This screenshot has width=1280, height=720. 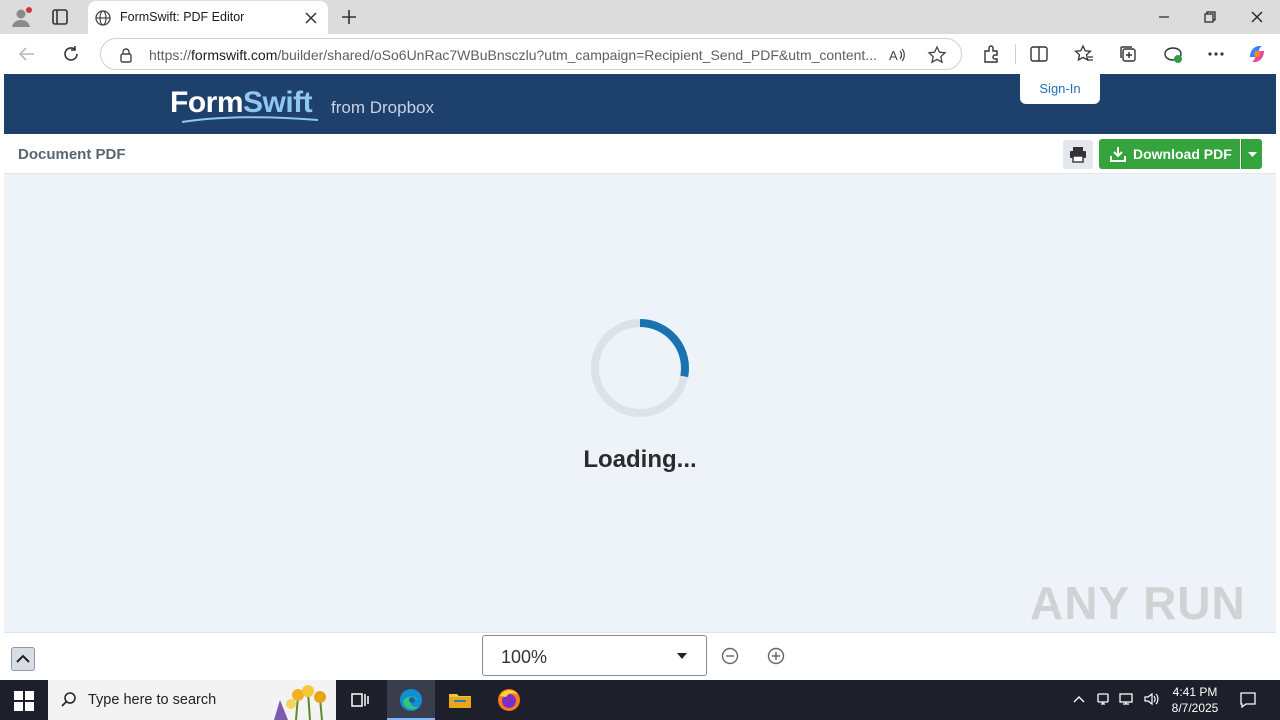 I want to click on active-tab: FormSwift: PDF Editor, so click(x=208, y=17).